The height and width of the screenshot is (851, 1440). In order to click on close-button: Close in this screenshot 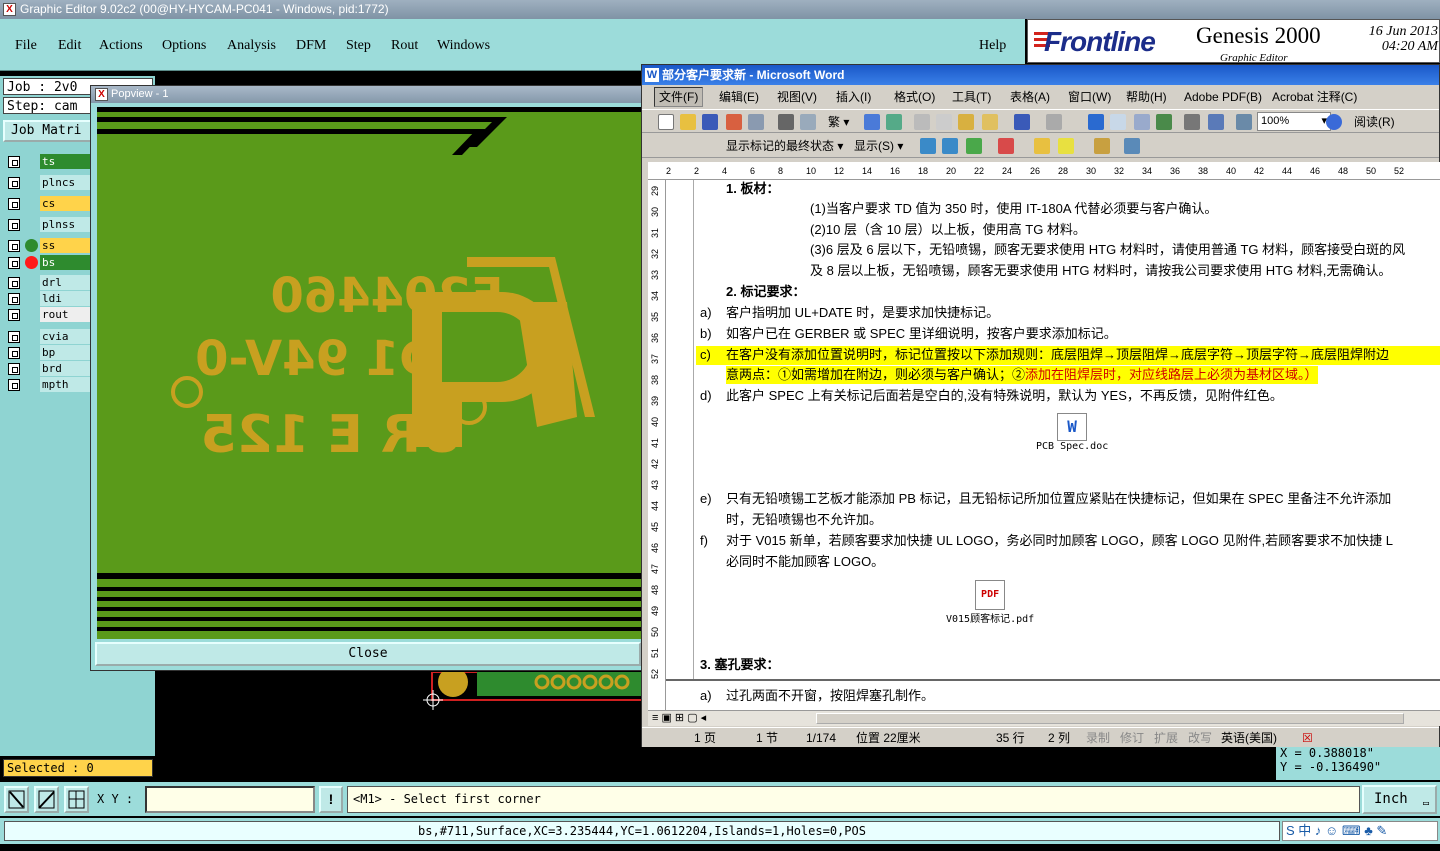, I will do `click(368, 654)`.